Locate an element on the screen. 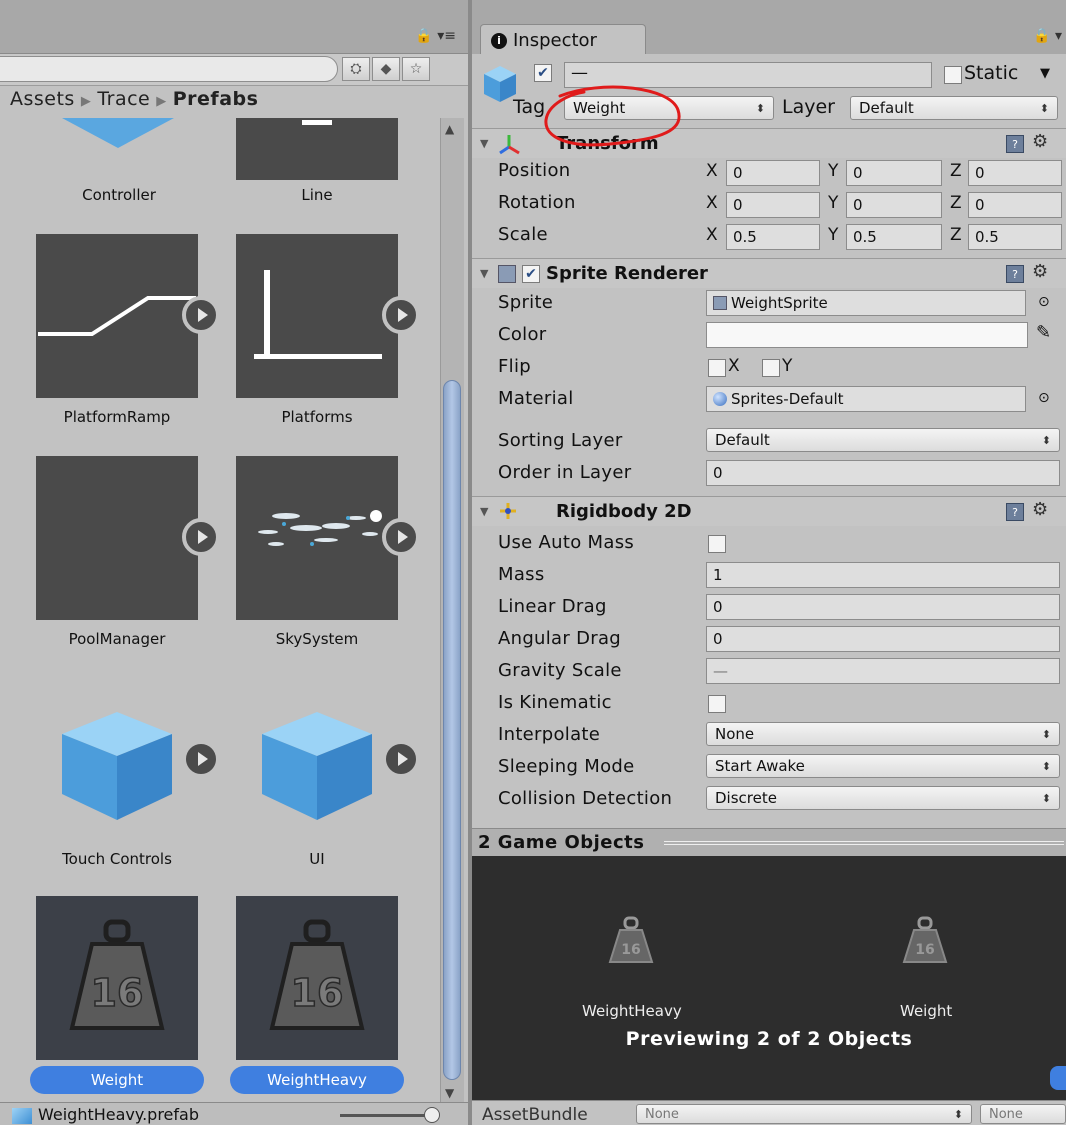 The width and height of the screenshot is (1066, 1125). flip-y-checkbox is located at coordinates (771, 368).